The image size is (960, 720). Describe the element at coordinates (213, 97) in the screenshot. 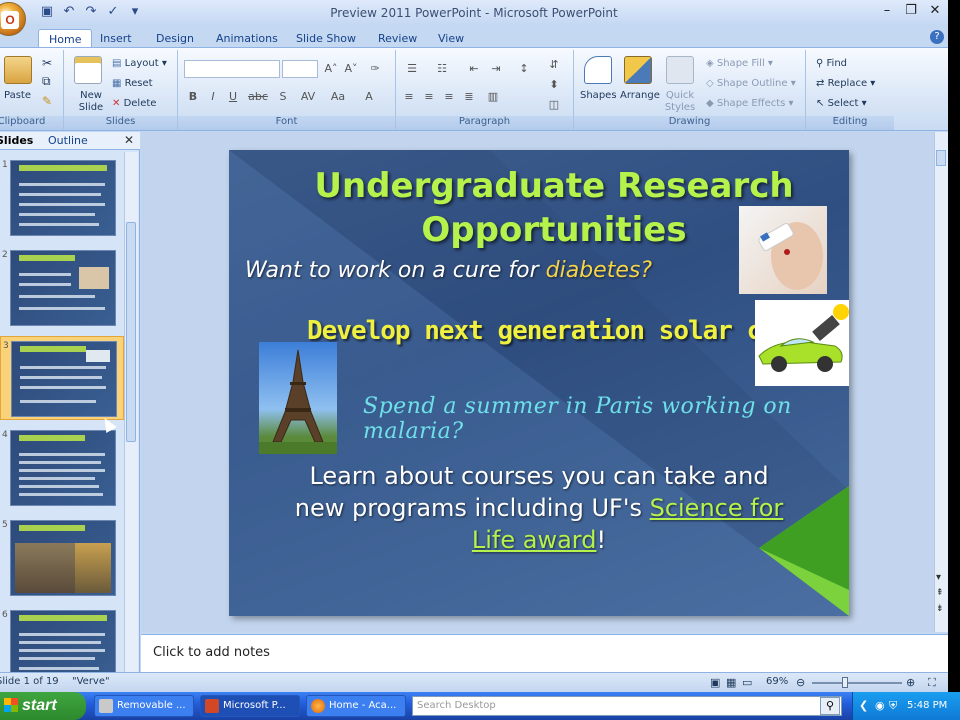

I see `italic-icon: I` at that location.